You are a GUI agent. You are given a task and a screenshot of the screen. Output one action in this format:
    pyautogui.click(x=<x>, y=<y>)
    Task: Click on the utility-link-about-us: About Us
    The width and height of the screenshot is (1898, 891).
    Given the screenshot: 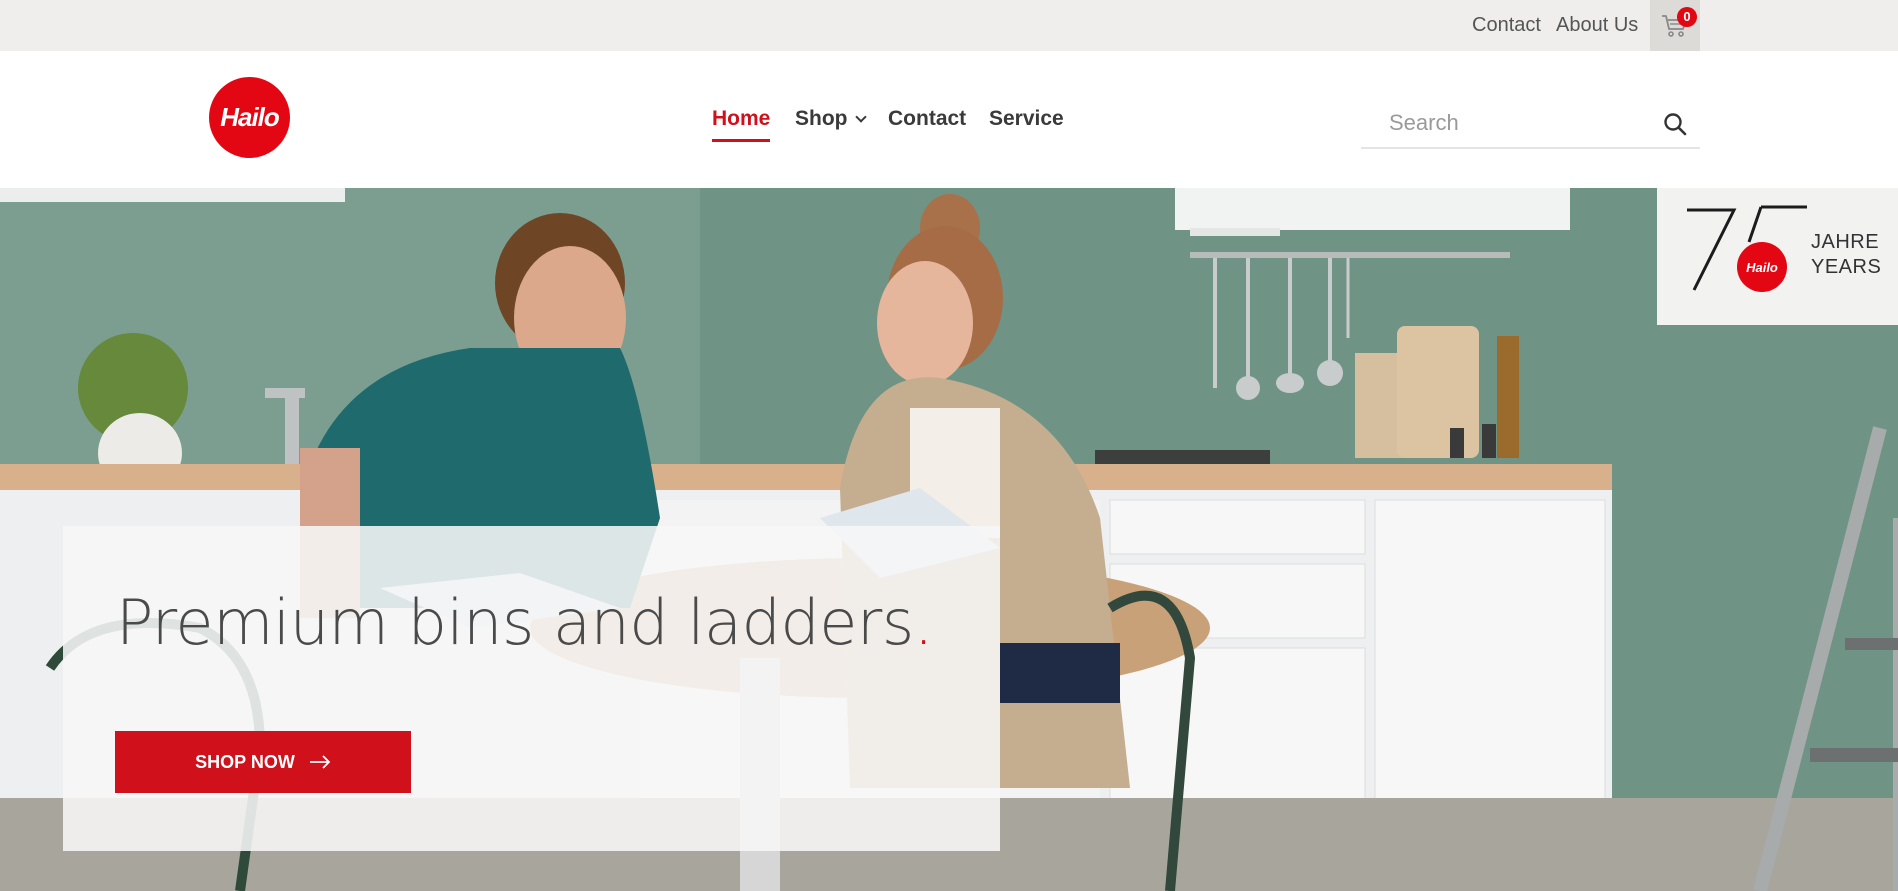 What is the action you would take?
    pyautogui.click(x=1597, y=25)
    